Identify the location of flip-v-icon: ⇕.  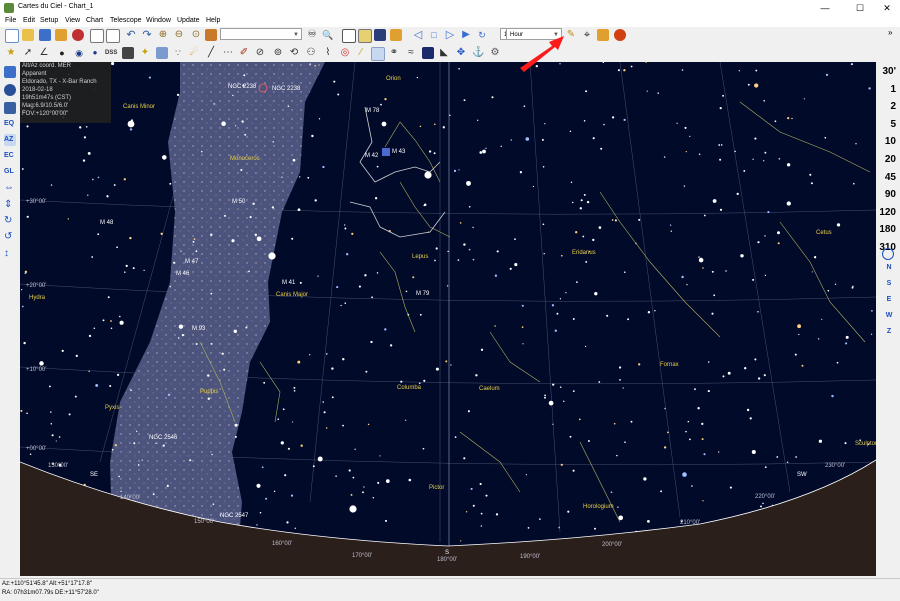
(10, 205).